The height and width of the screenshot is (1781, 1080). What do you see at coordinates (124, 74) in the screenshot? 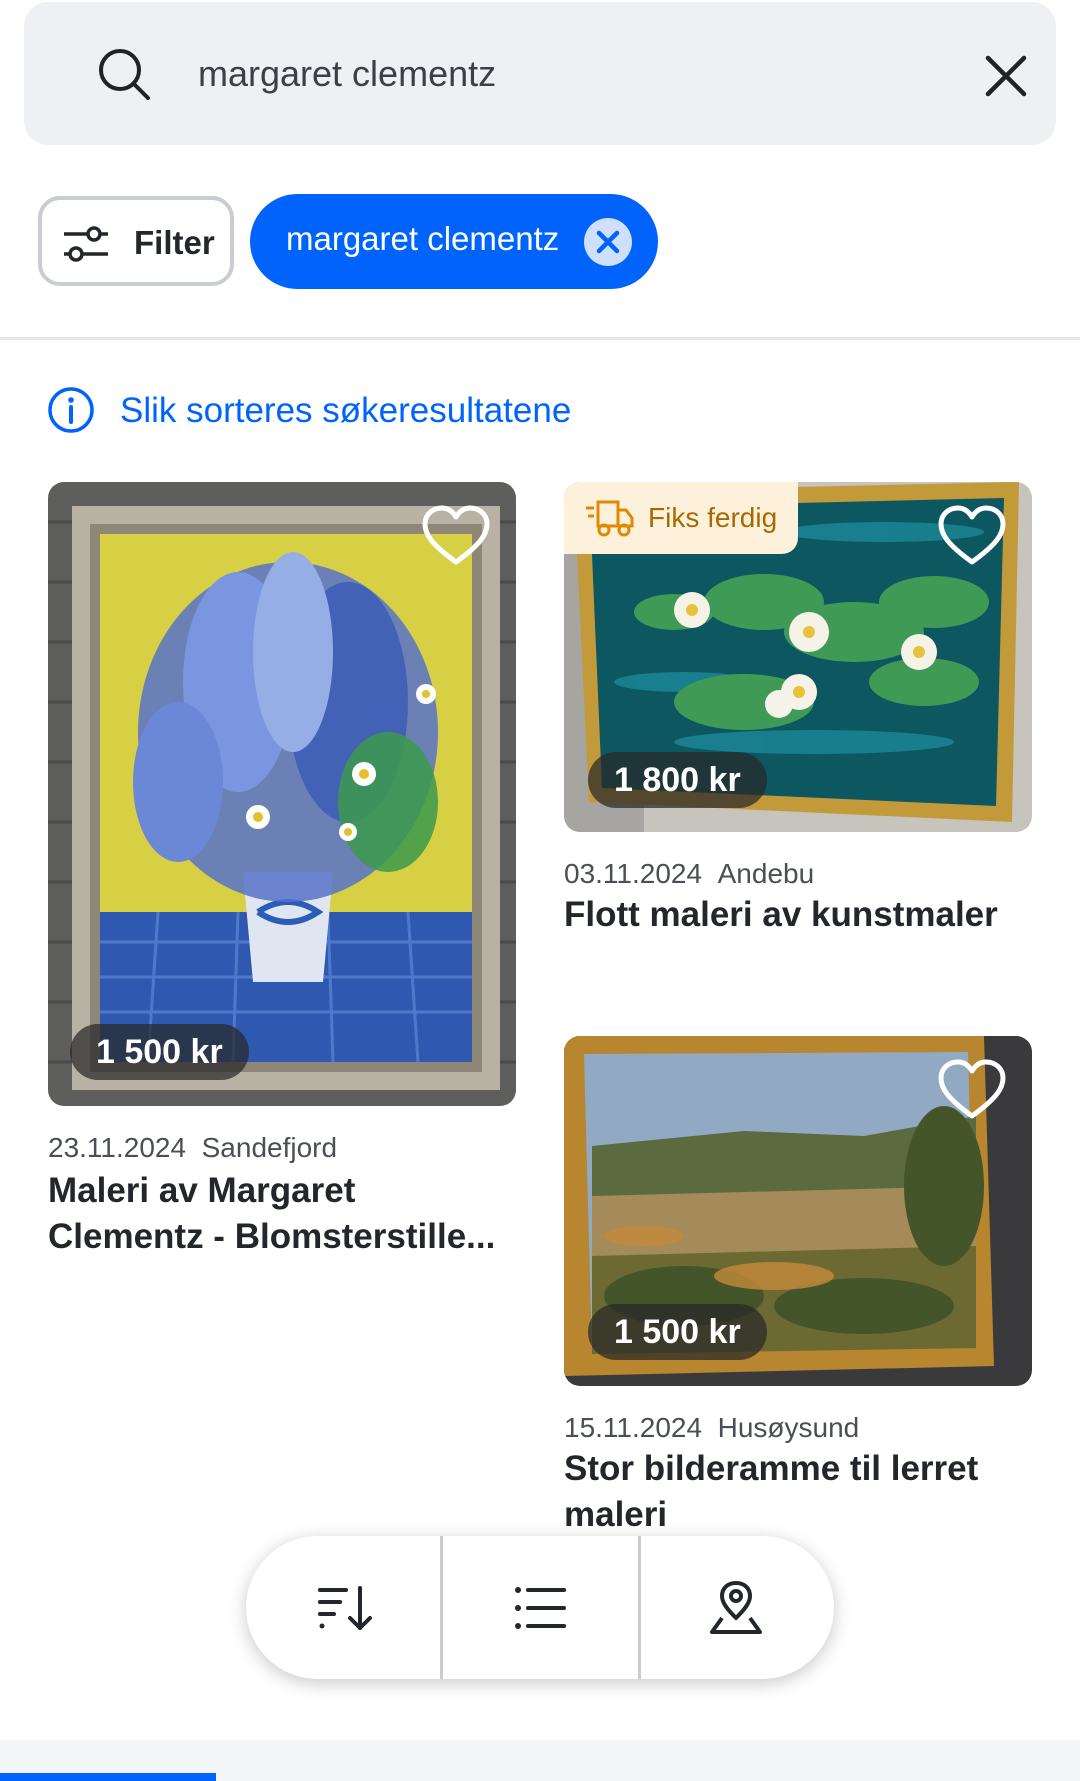
I see `search-icon` at bounding box center [124, 74].